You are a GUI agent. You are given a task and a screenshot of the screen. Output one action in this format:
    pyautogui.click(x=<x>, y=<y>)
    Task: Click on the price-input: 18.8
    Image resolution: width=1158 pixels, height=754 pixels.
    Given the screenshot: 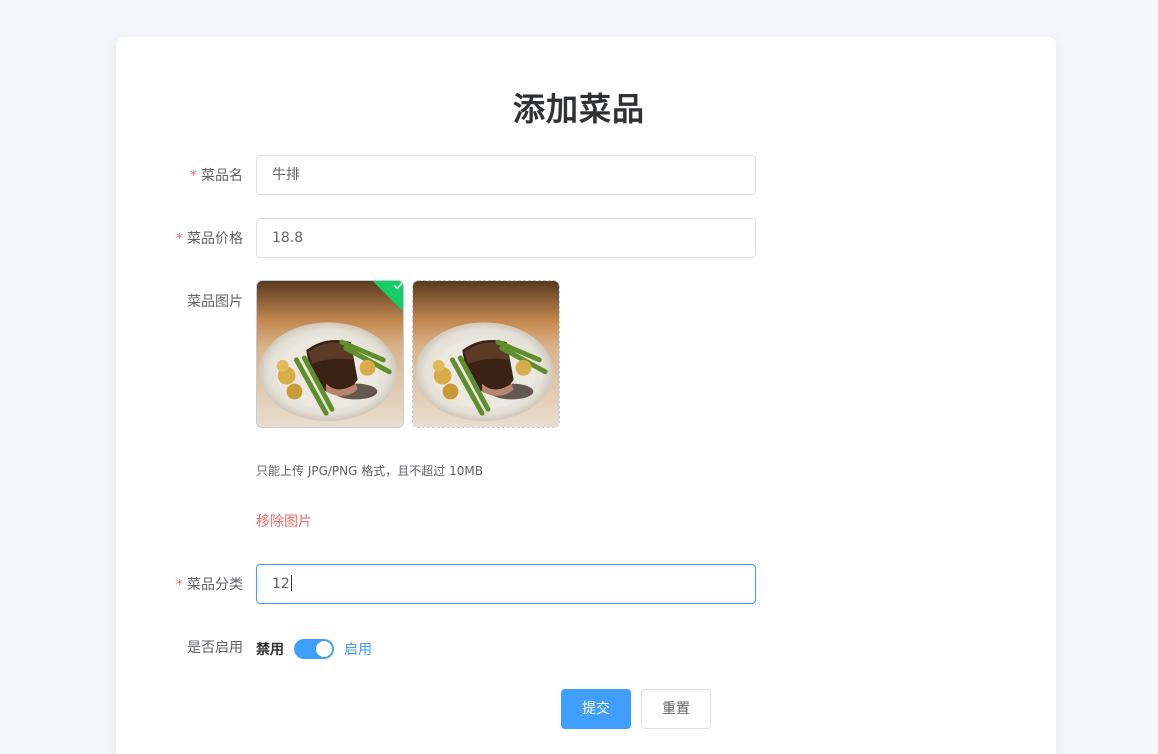 What is the action you would take?
    pyautogui.click(x=506, y=238)
    